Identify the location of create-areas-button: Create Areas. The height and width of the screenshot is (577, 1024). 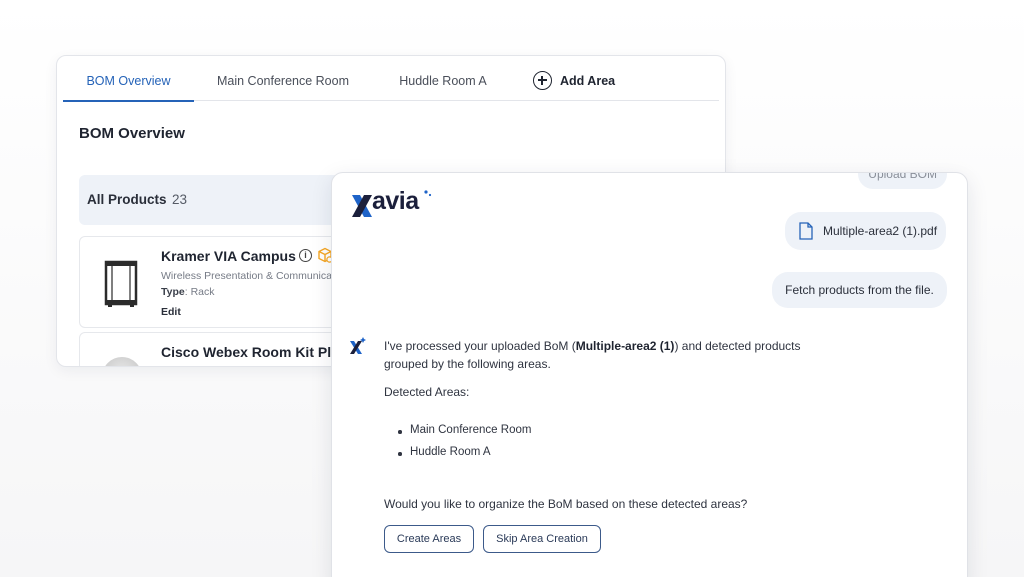
(429, 539).